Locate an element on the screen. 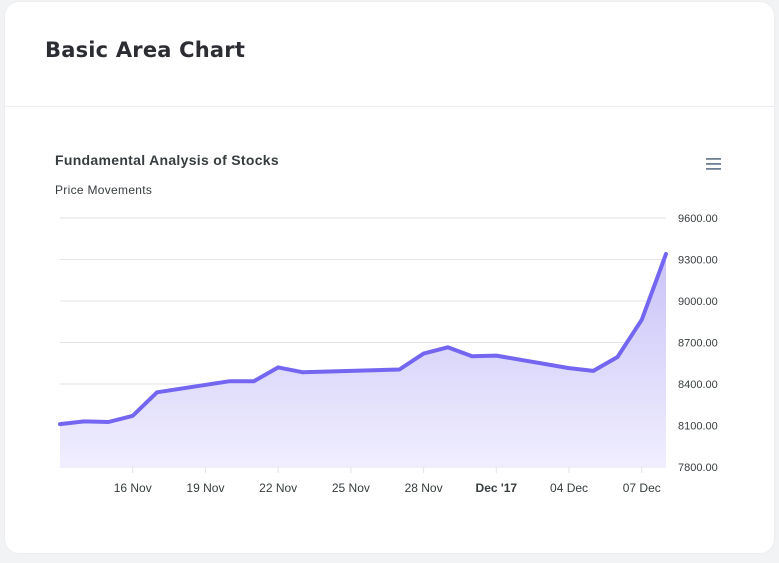 The image size is (779, 563). y-tick-label: 7800.00 is located at coordinates (698, 468).